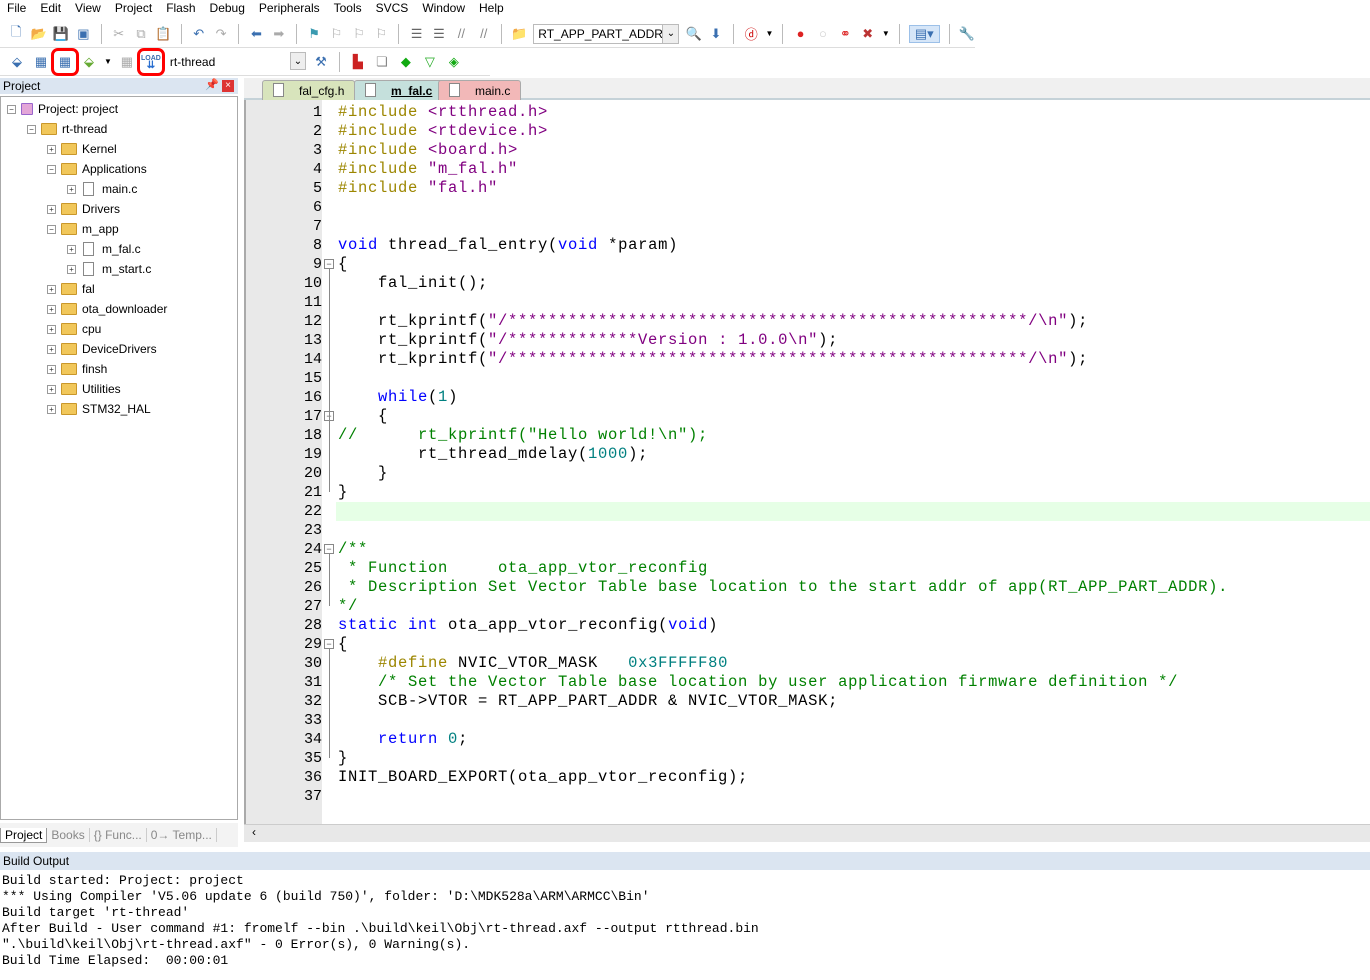 The width and height of the screenshot is (1370, 980). I want to click on menu-window: Window, so click(443, 9).